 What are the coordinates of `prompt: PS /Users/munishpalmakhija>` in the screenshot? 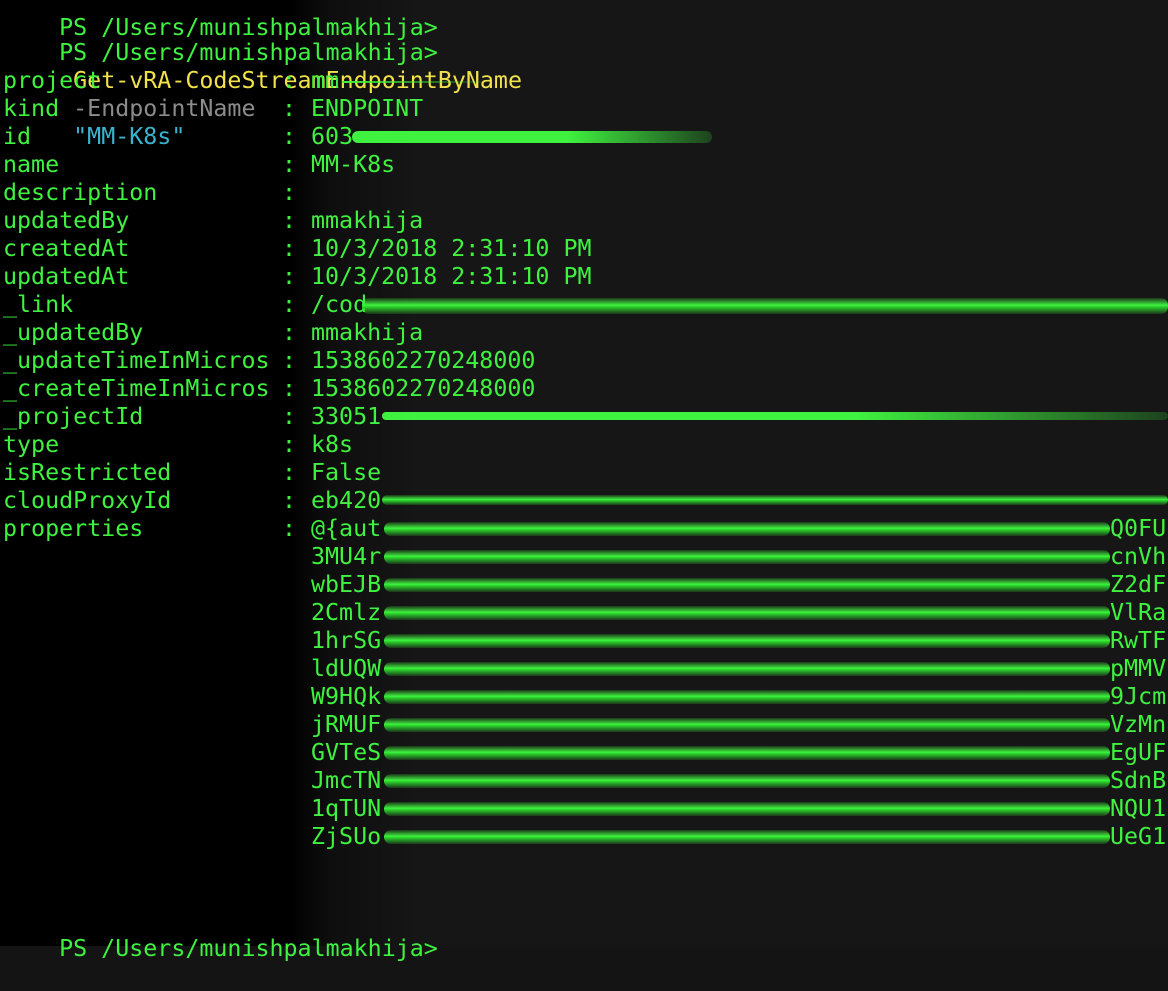 It's located at (248, 52).